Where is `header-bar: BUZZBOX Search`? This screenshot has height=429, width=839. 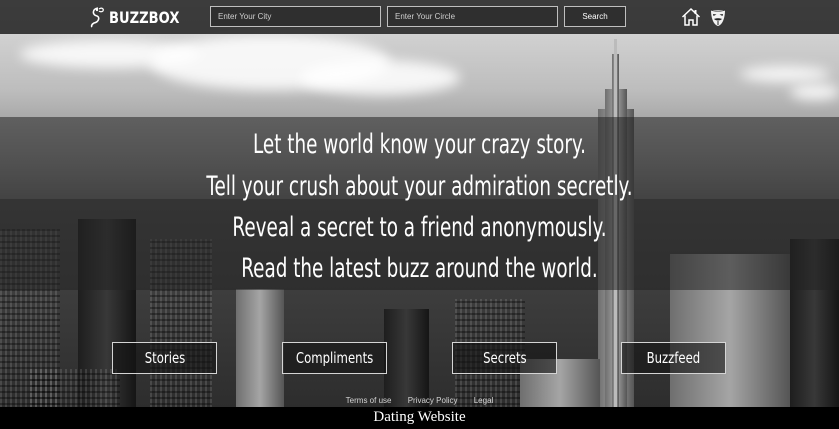 header-bar: BUZZBOX Search is located at coordinates (419, 17).